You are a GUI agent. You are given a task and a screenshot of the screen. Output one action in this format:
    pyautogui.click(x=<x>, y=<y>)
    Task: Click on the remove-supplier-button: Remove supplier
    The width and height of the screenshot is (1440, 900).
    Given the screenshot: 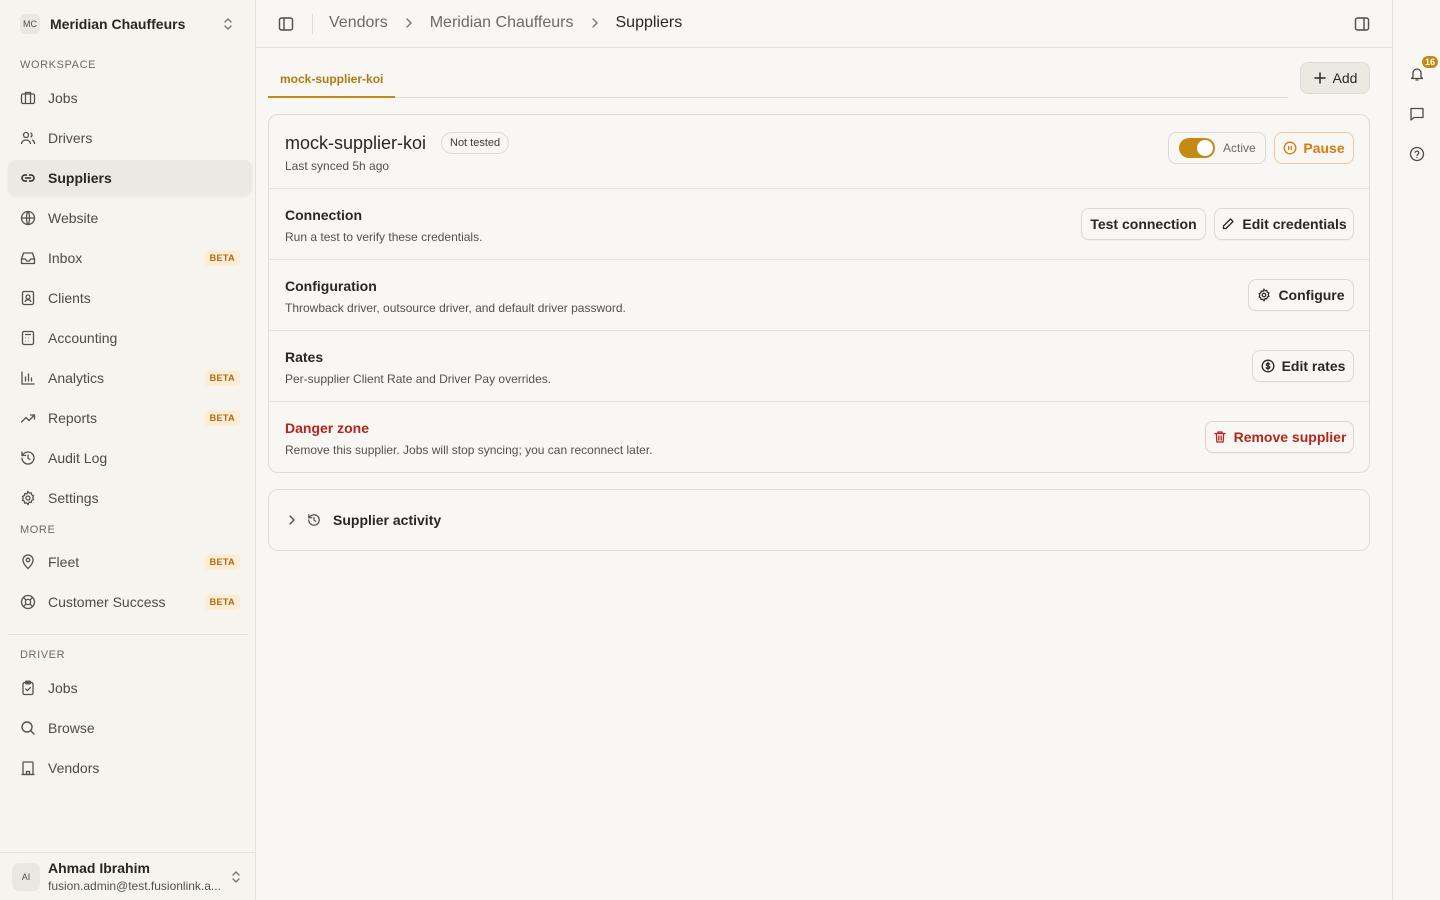 What is the action you would take?
    pyautogui.click(x=1279, y=437)
    